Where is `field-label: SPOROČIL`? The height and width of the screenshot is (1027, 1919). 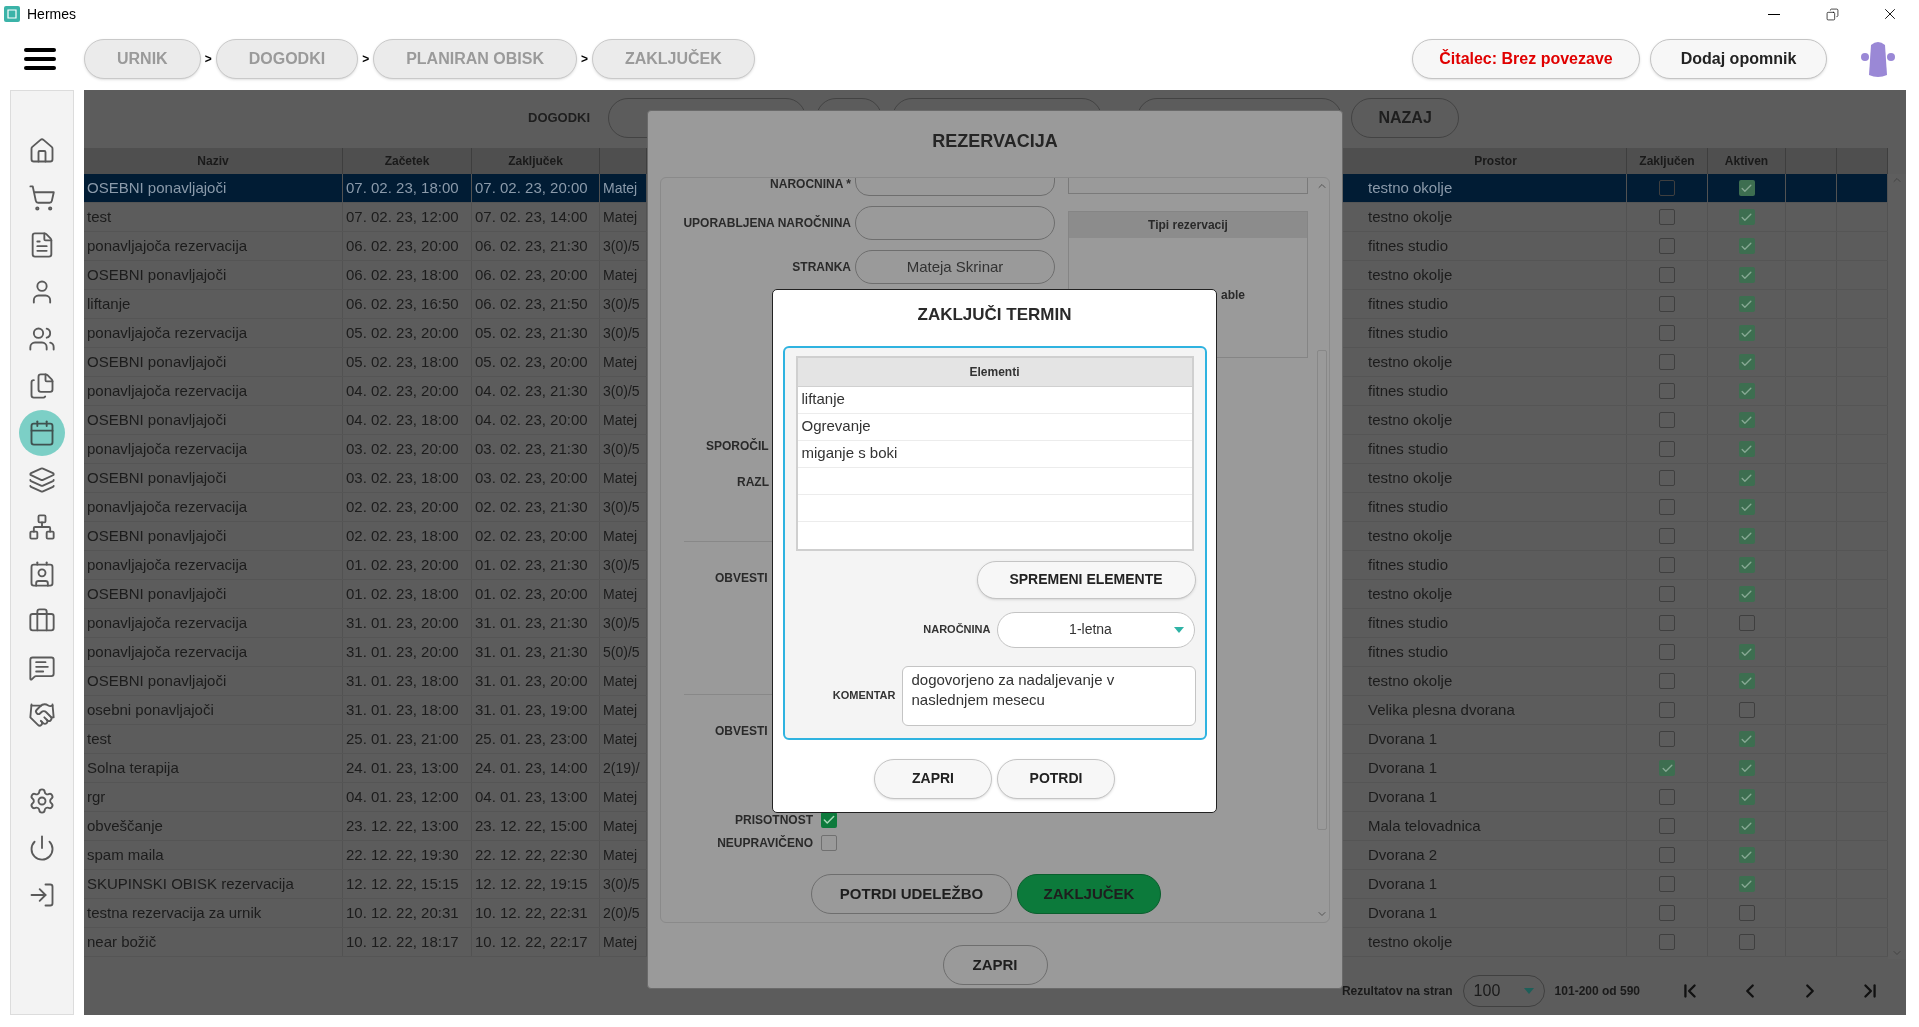
field-label: SPOROČIL is located at coordinates (737, 446).